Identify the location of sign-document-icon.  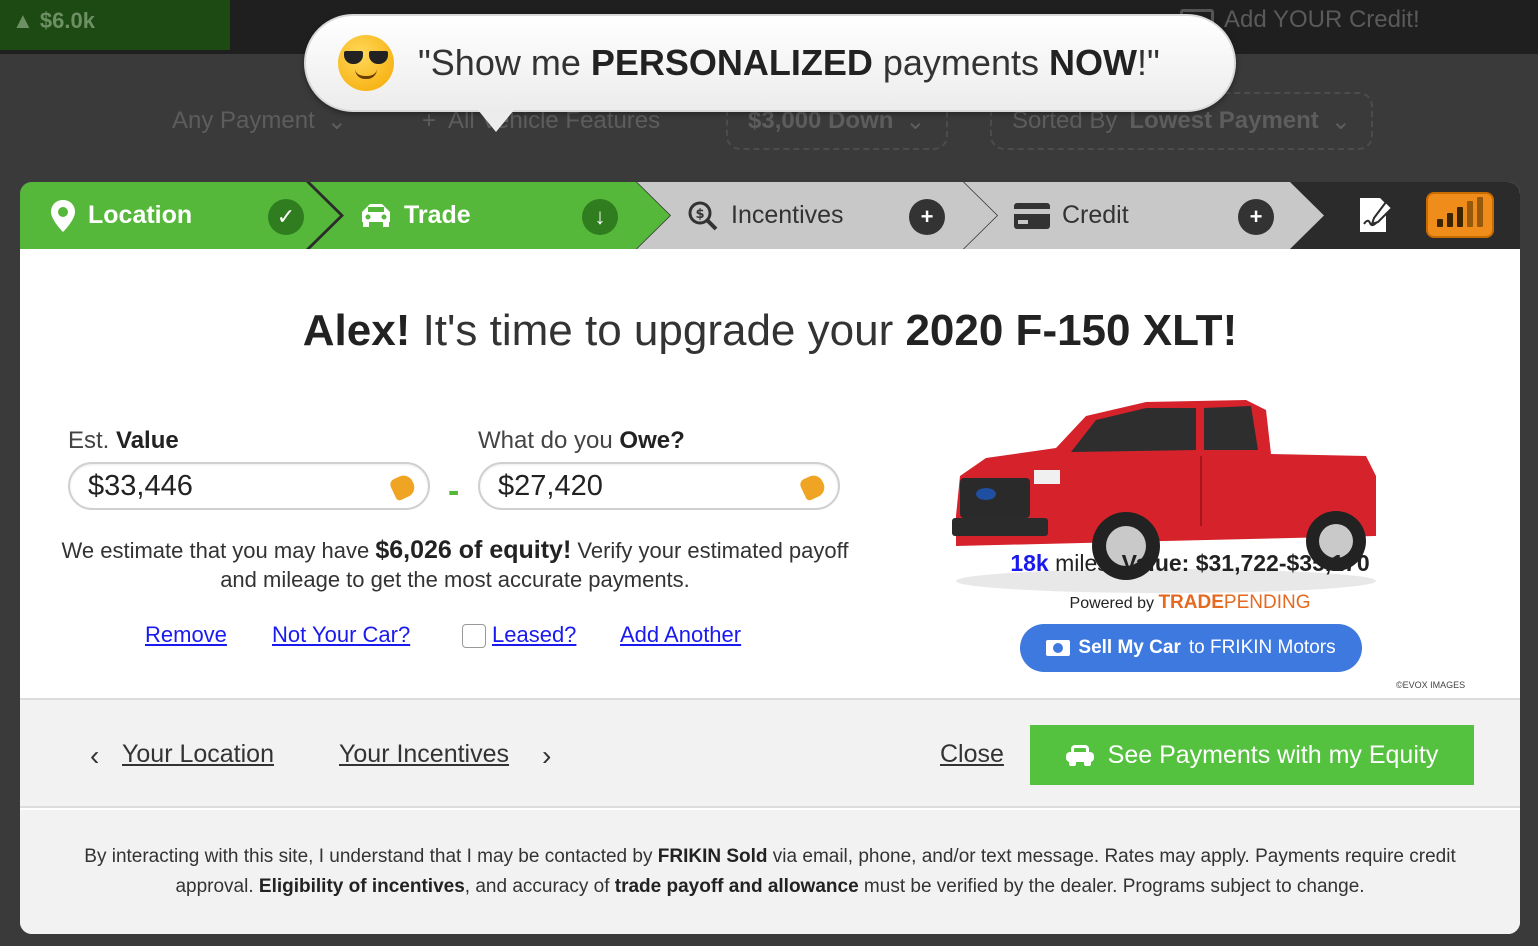
(1375, 215).